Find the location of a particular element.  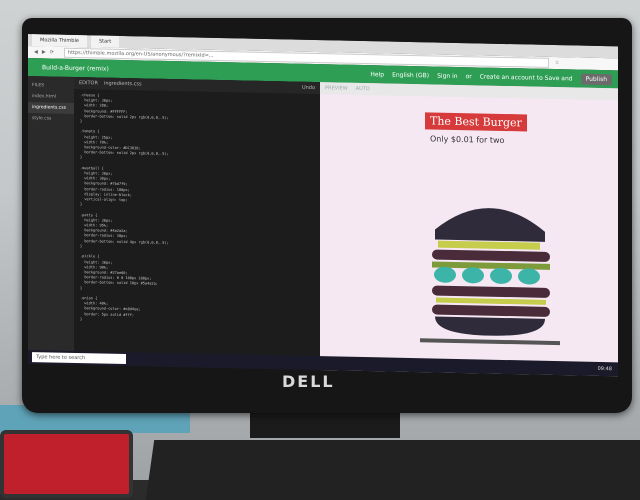

language-menu: English (GB) is located at coordinates (410, 75).